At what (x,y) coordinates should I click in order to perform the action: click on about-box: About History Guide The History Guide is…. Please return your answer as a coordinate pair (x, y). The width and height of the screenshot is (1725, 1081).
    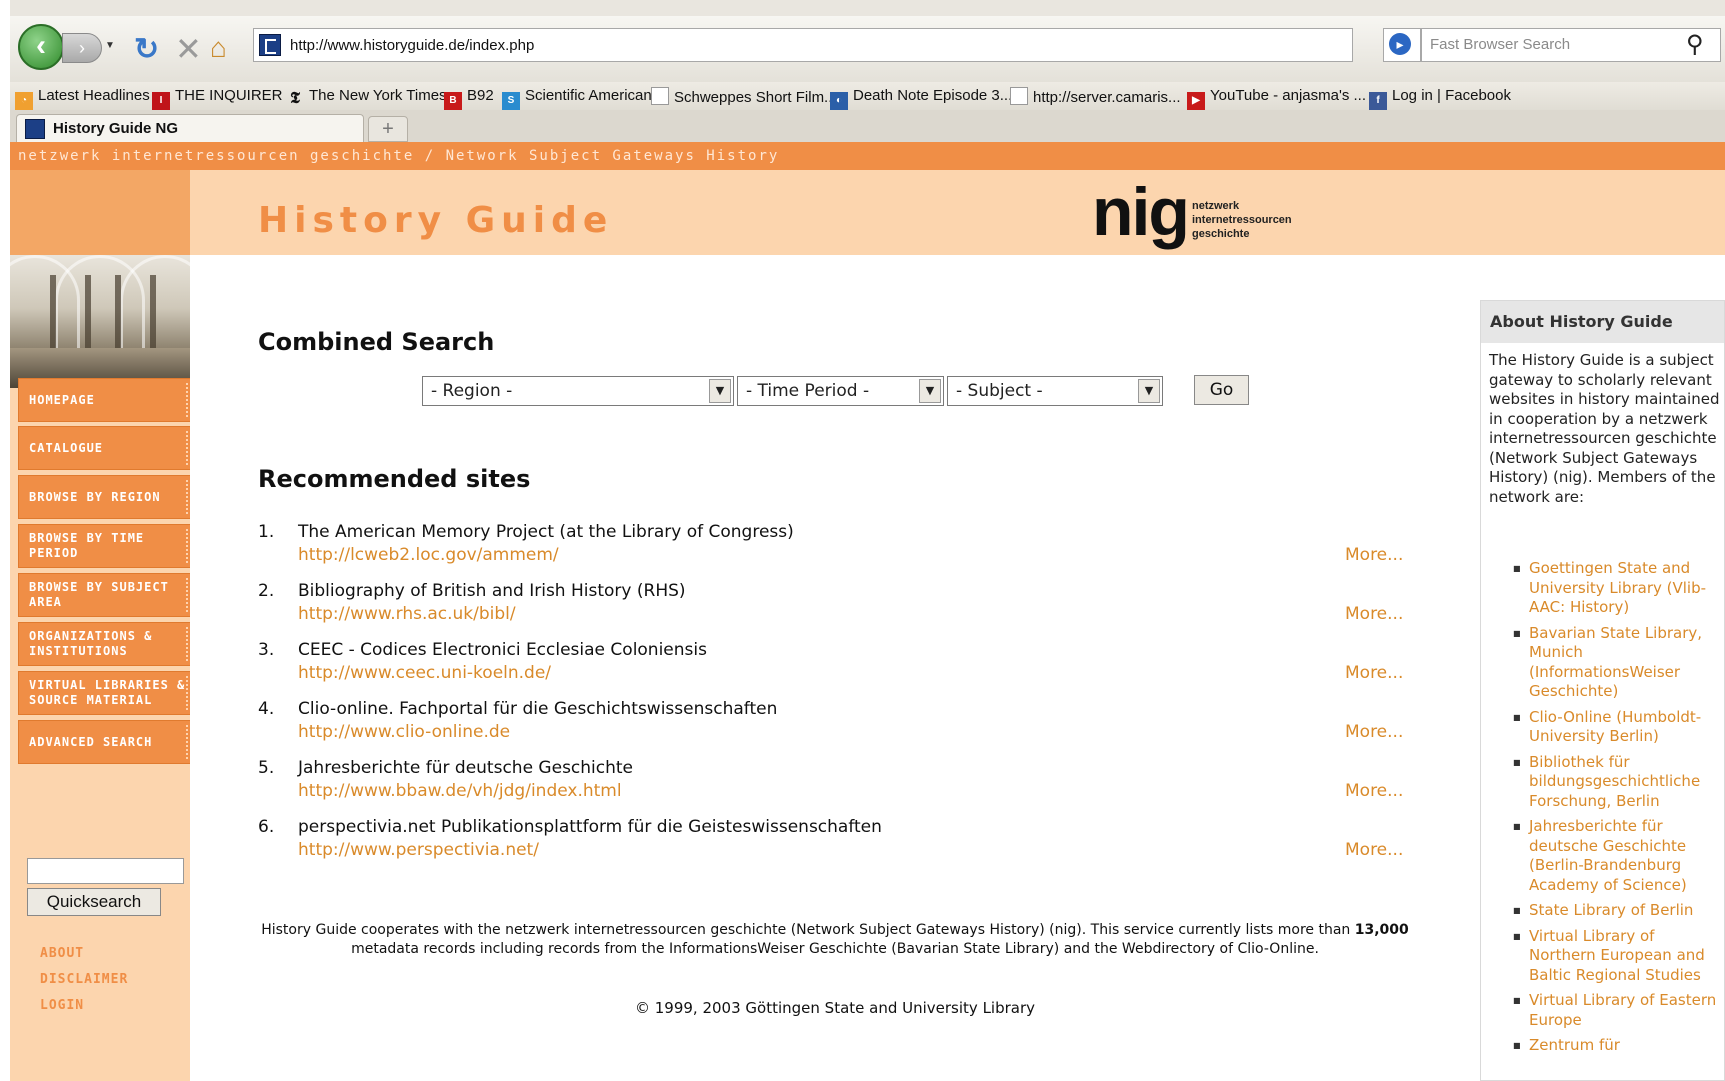
    Looking at the image, I should click on (1602, 690).